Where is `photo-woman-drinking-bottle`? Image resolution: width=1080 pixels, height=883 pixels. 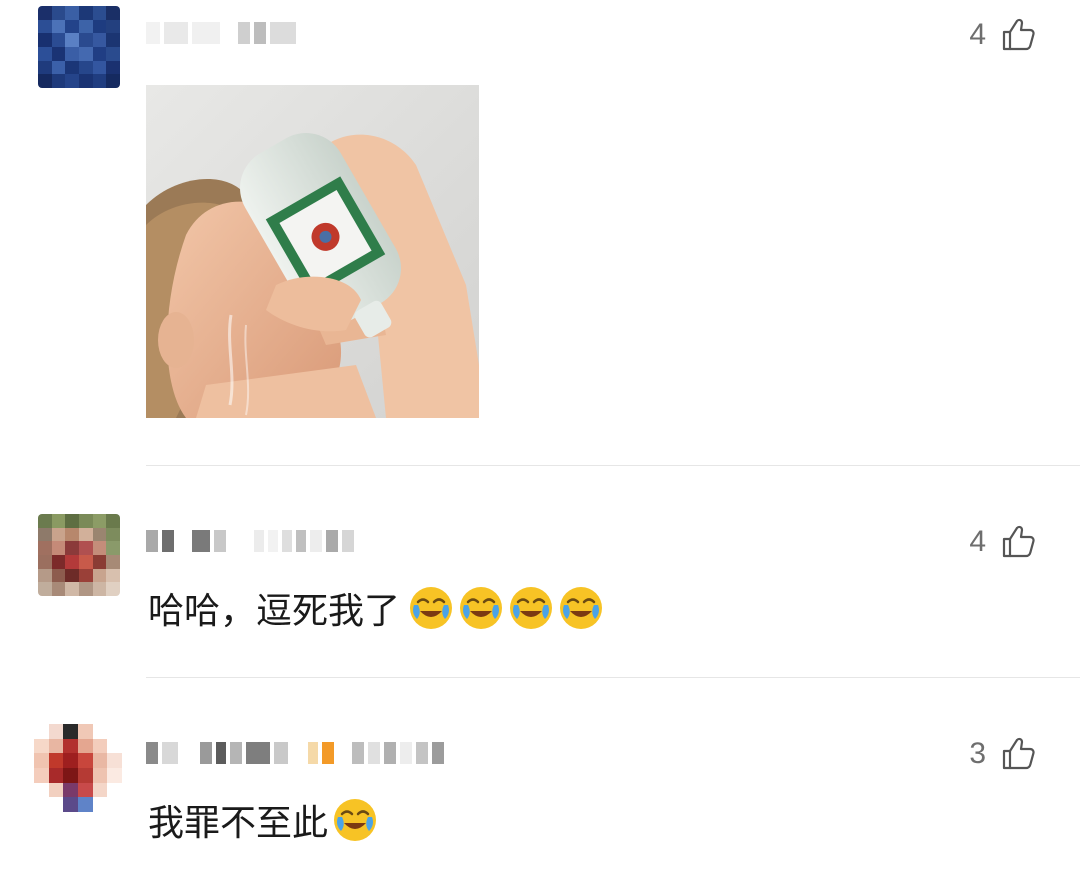
photo-woman-drinking-bottle is located at coordinates (312, 251).